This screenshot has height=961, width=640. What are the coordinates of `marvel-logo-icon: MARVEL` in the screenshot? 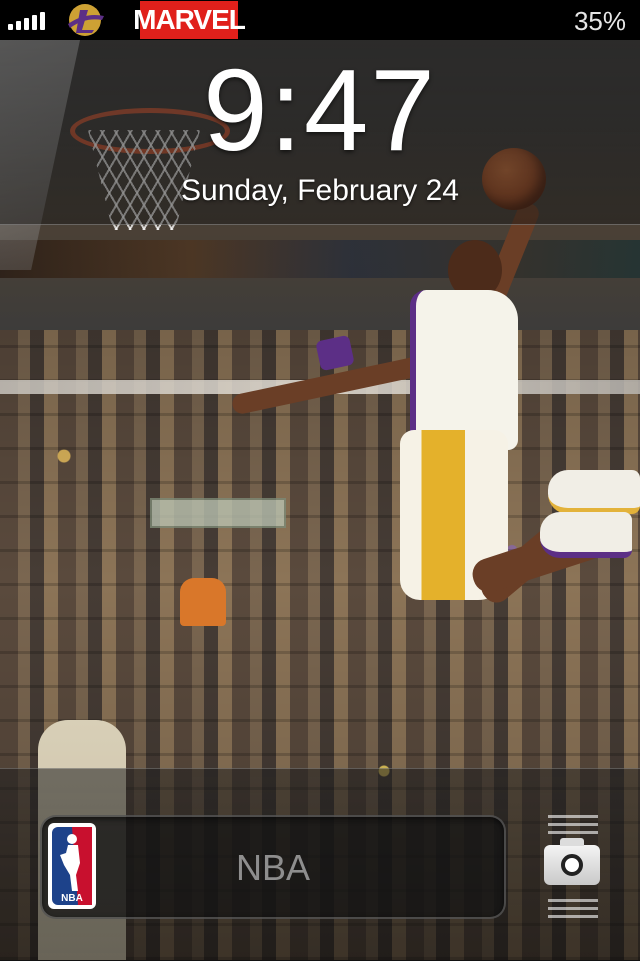 It's located at (189, 20).